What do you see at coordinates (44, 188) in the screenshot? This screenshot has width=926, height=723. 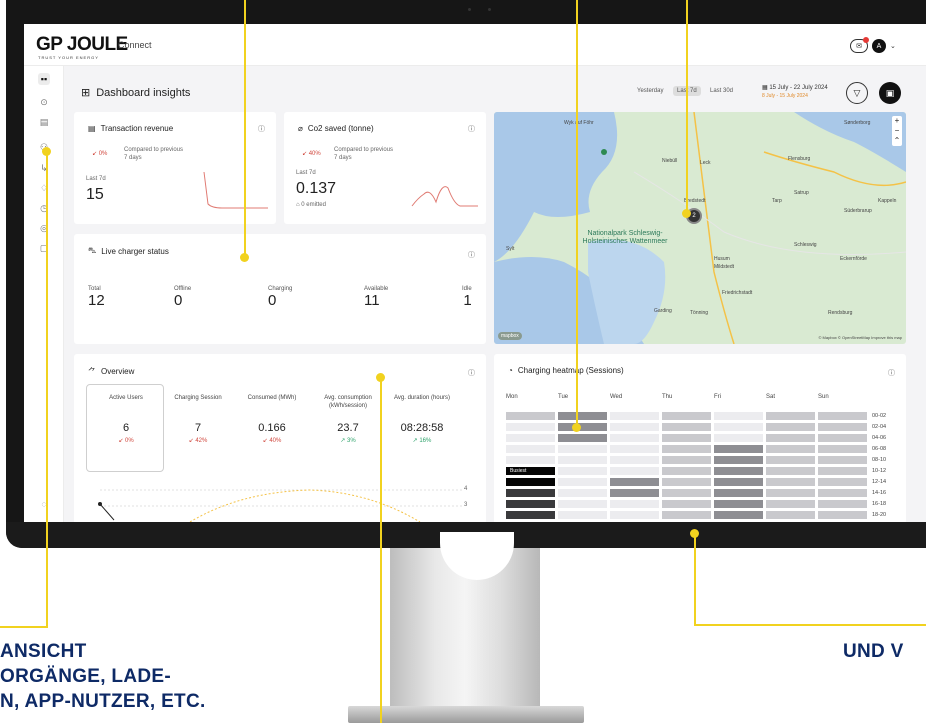 I see `tag-icon: ♢` at bounding box center [44, 188].